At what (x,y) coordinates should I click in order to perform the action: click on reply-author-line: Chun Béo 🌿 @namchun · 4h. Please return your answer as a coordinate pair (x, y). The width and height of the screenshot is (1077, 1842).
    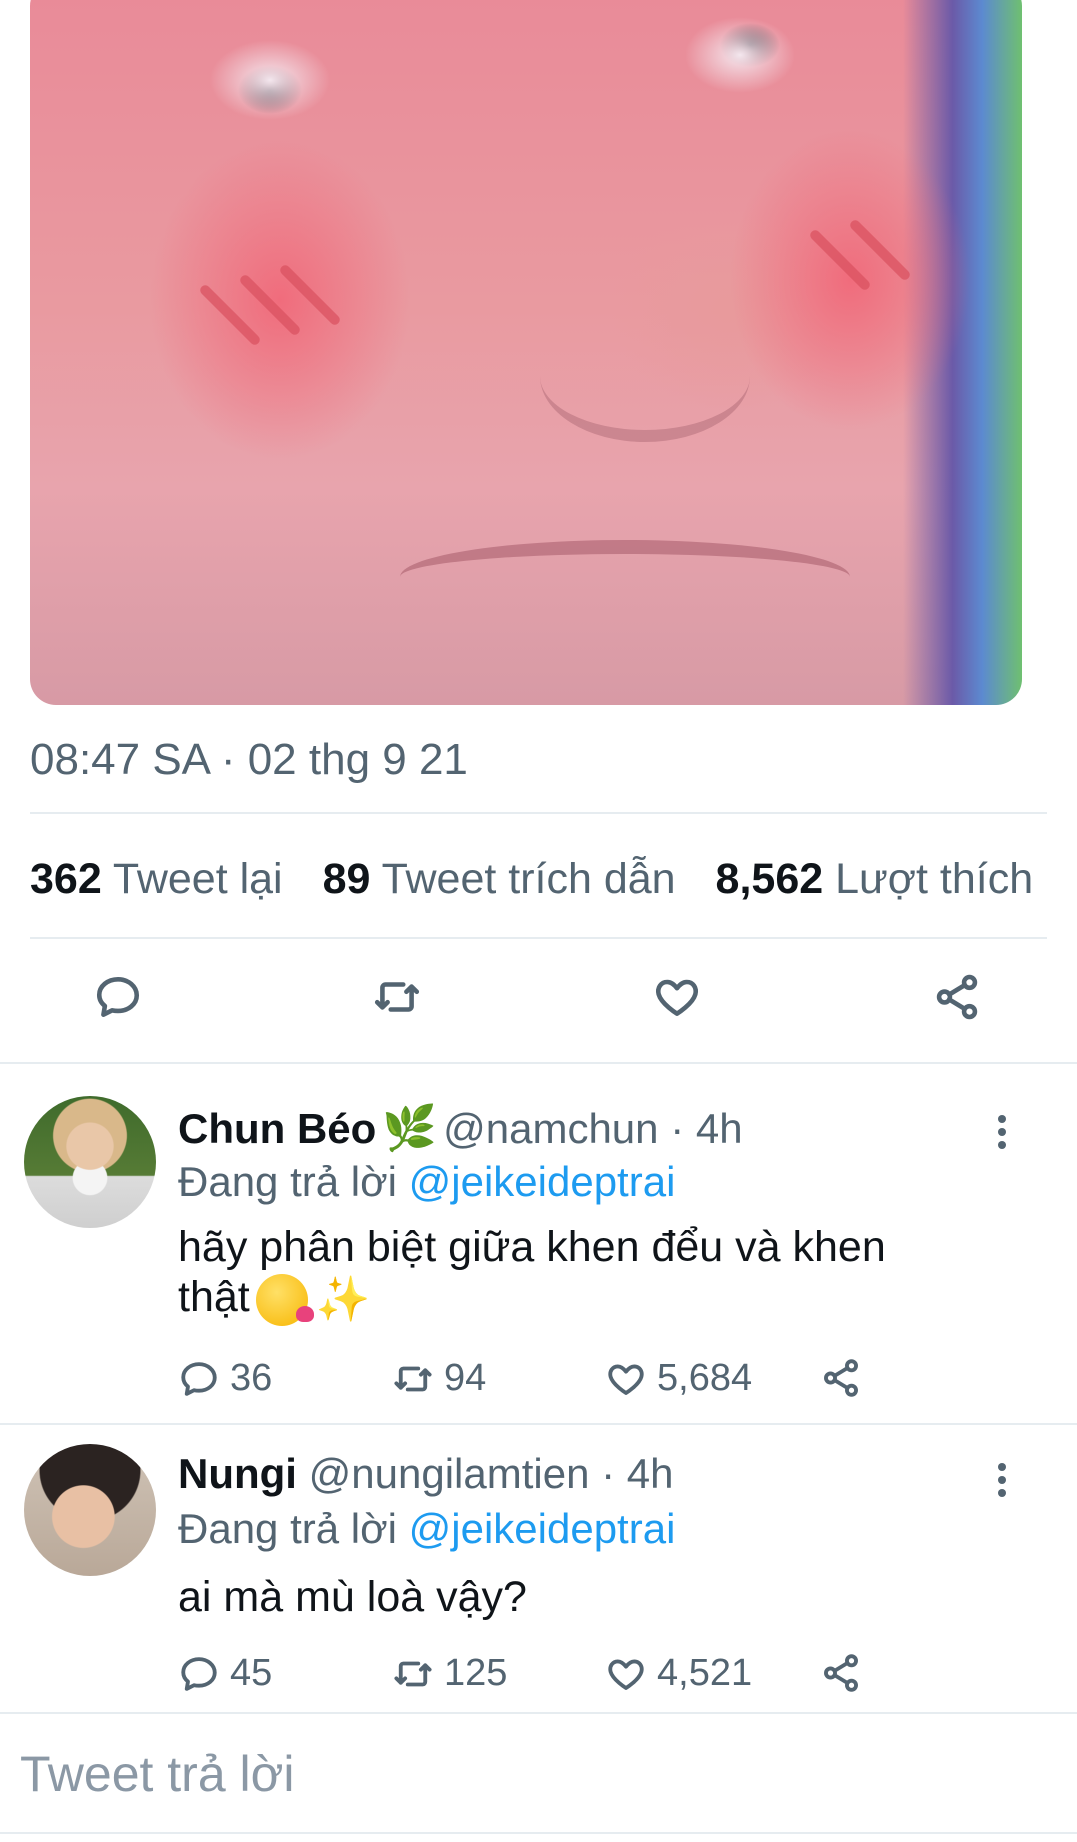
    Looking at the image, I should click on (460, 1128).